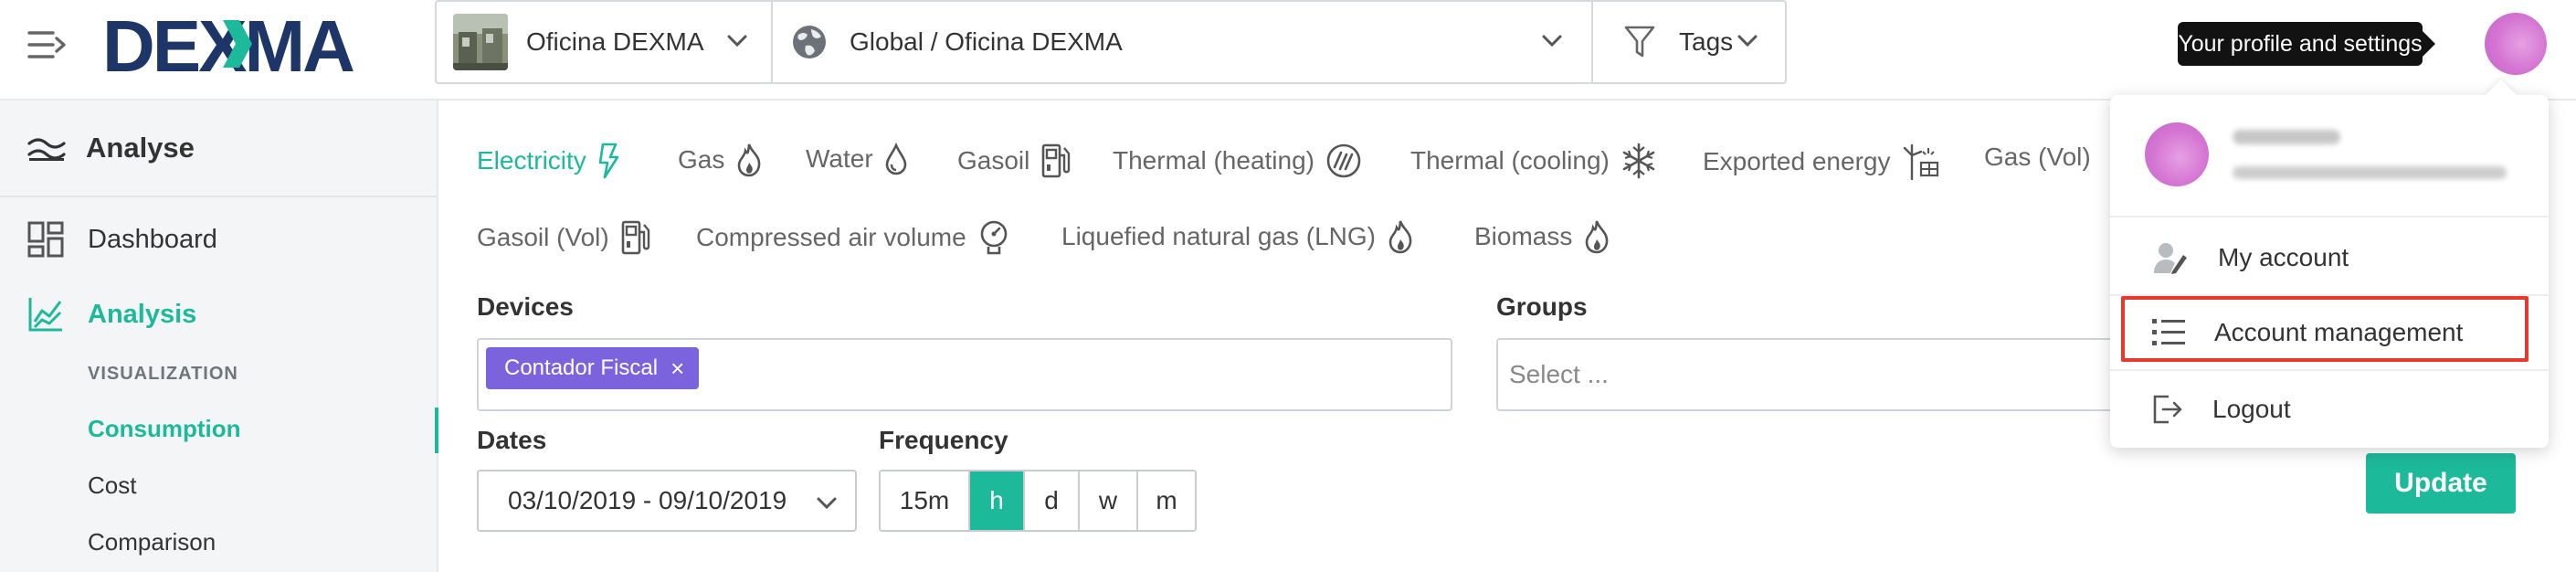 This screenshot has height=572, width=2576. Describe the element at coordinates (112, 485) in the screenshot. I see `sidebar-subitem-cost: Cost` at that location.